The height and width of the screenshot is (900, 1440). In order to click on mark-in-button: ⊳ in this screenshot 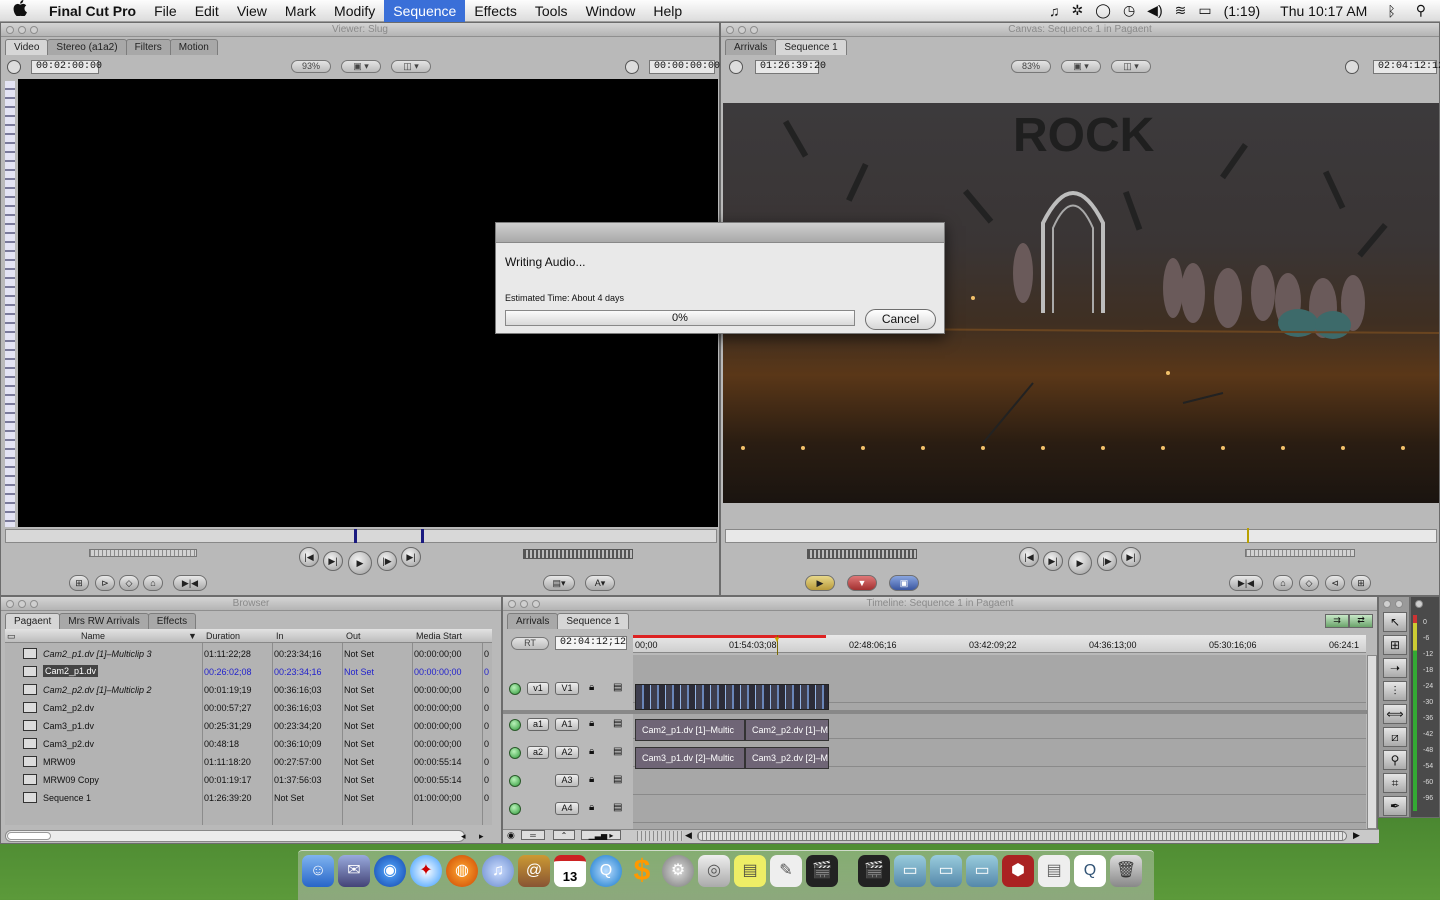, I will do `click(105, 583)`.